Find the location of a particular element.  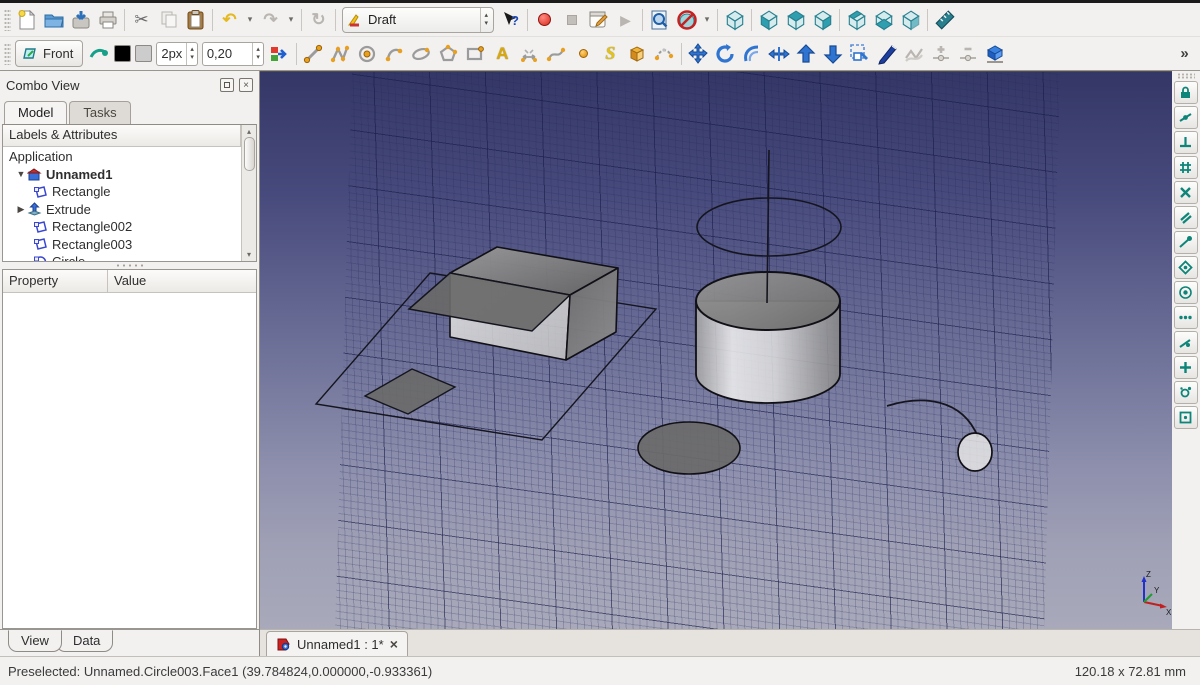

draft-circle-button is located at coordinates (367, 54).